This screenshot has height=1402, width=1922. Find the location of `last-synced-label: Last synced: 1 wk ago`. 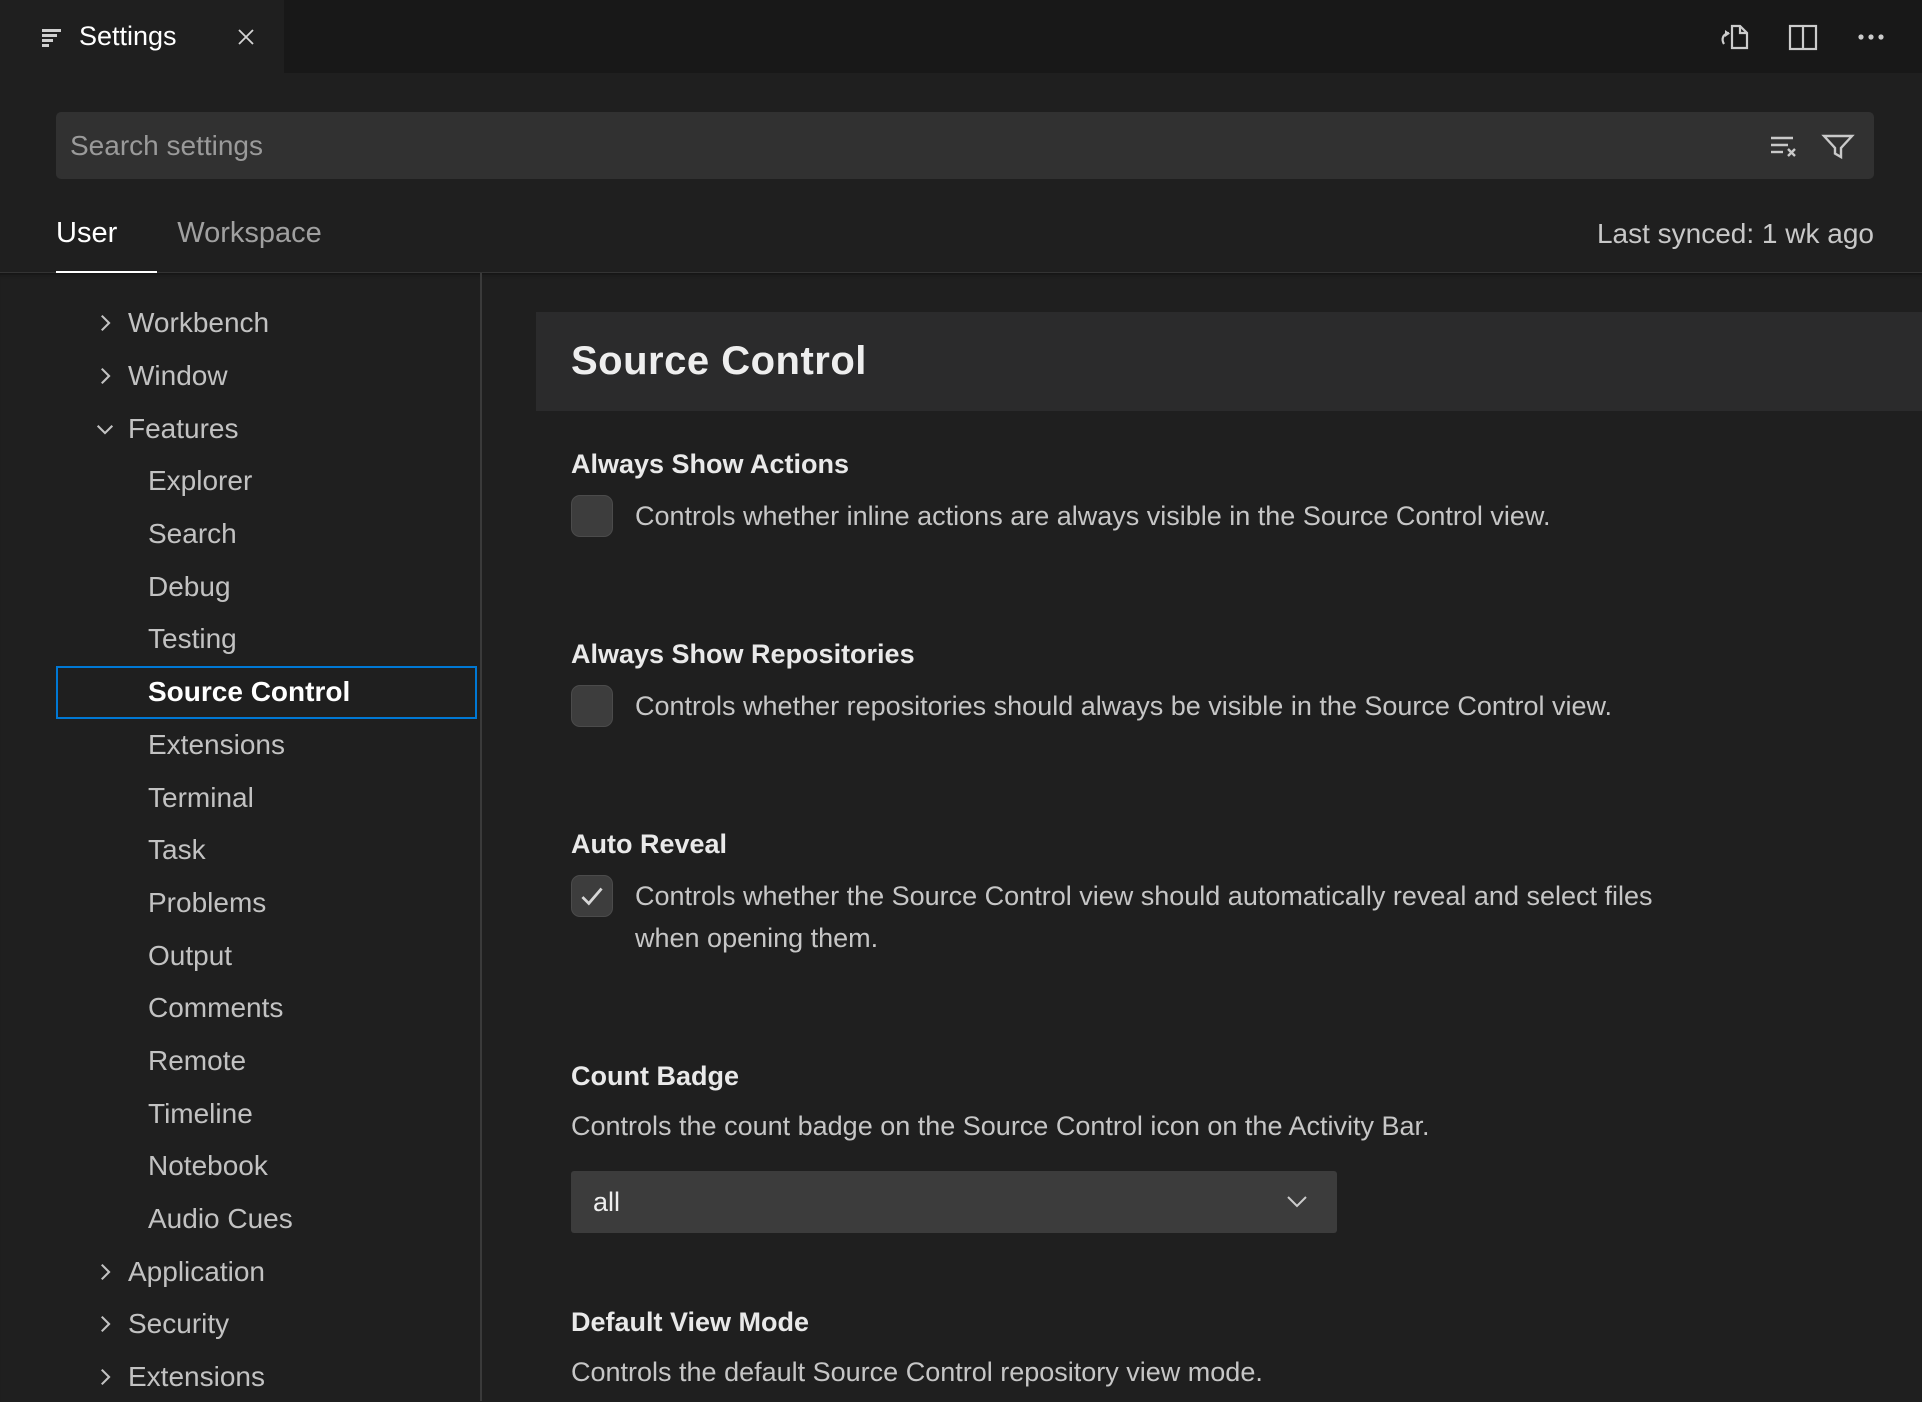

last-synced-label: Last synced: 1 wk ago is located at coordinates (1735, 233).